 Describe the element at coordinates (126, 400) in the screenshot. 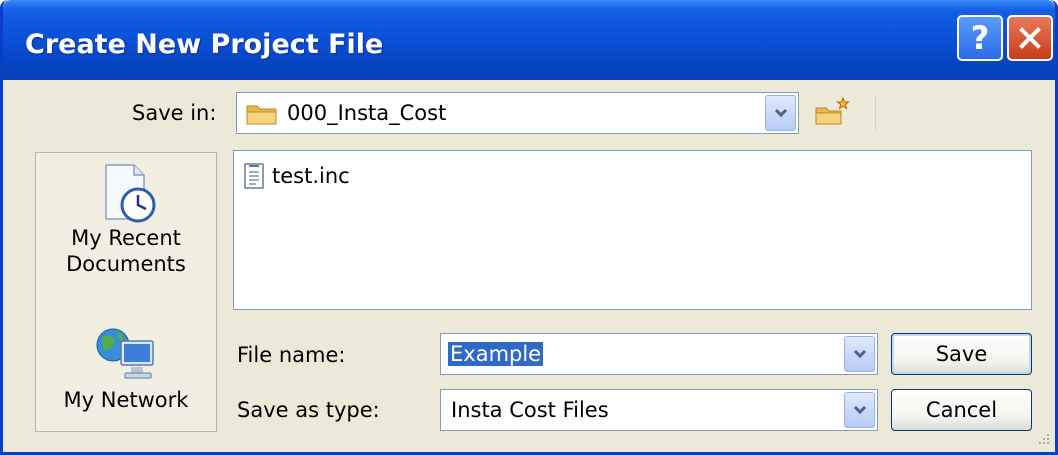

I see `place-label: My Network` at that location.